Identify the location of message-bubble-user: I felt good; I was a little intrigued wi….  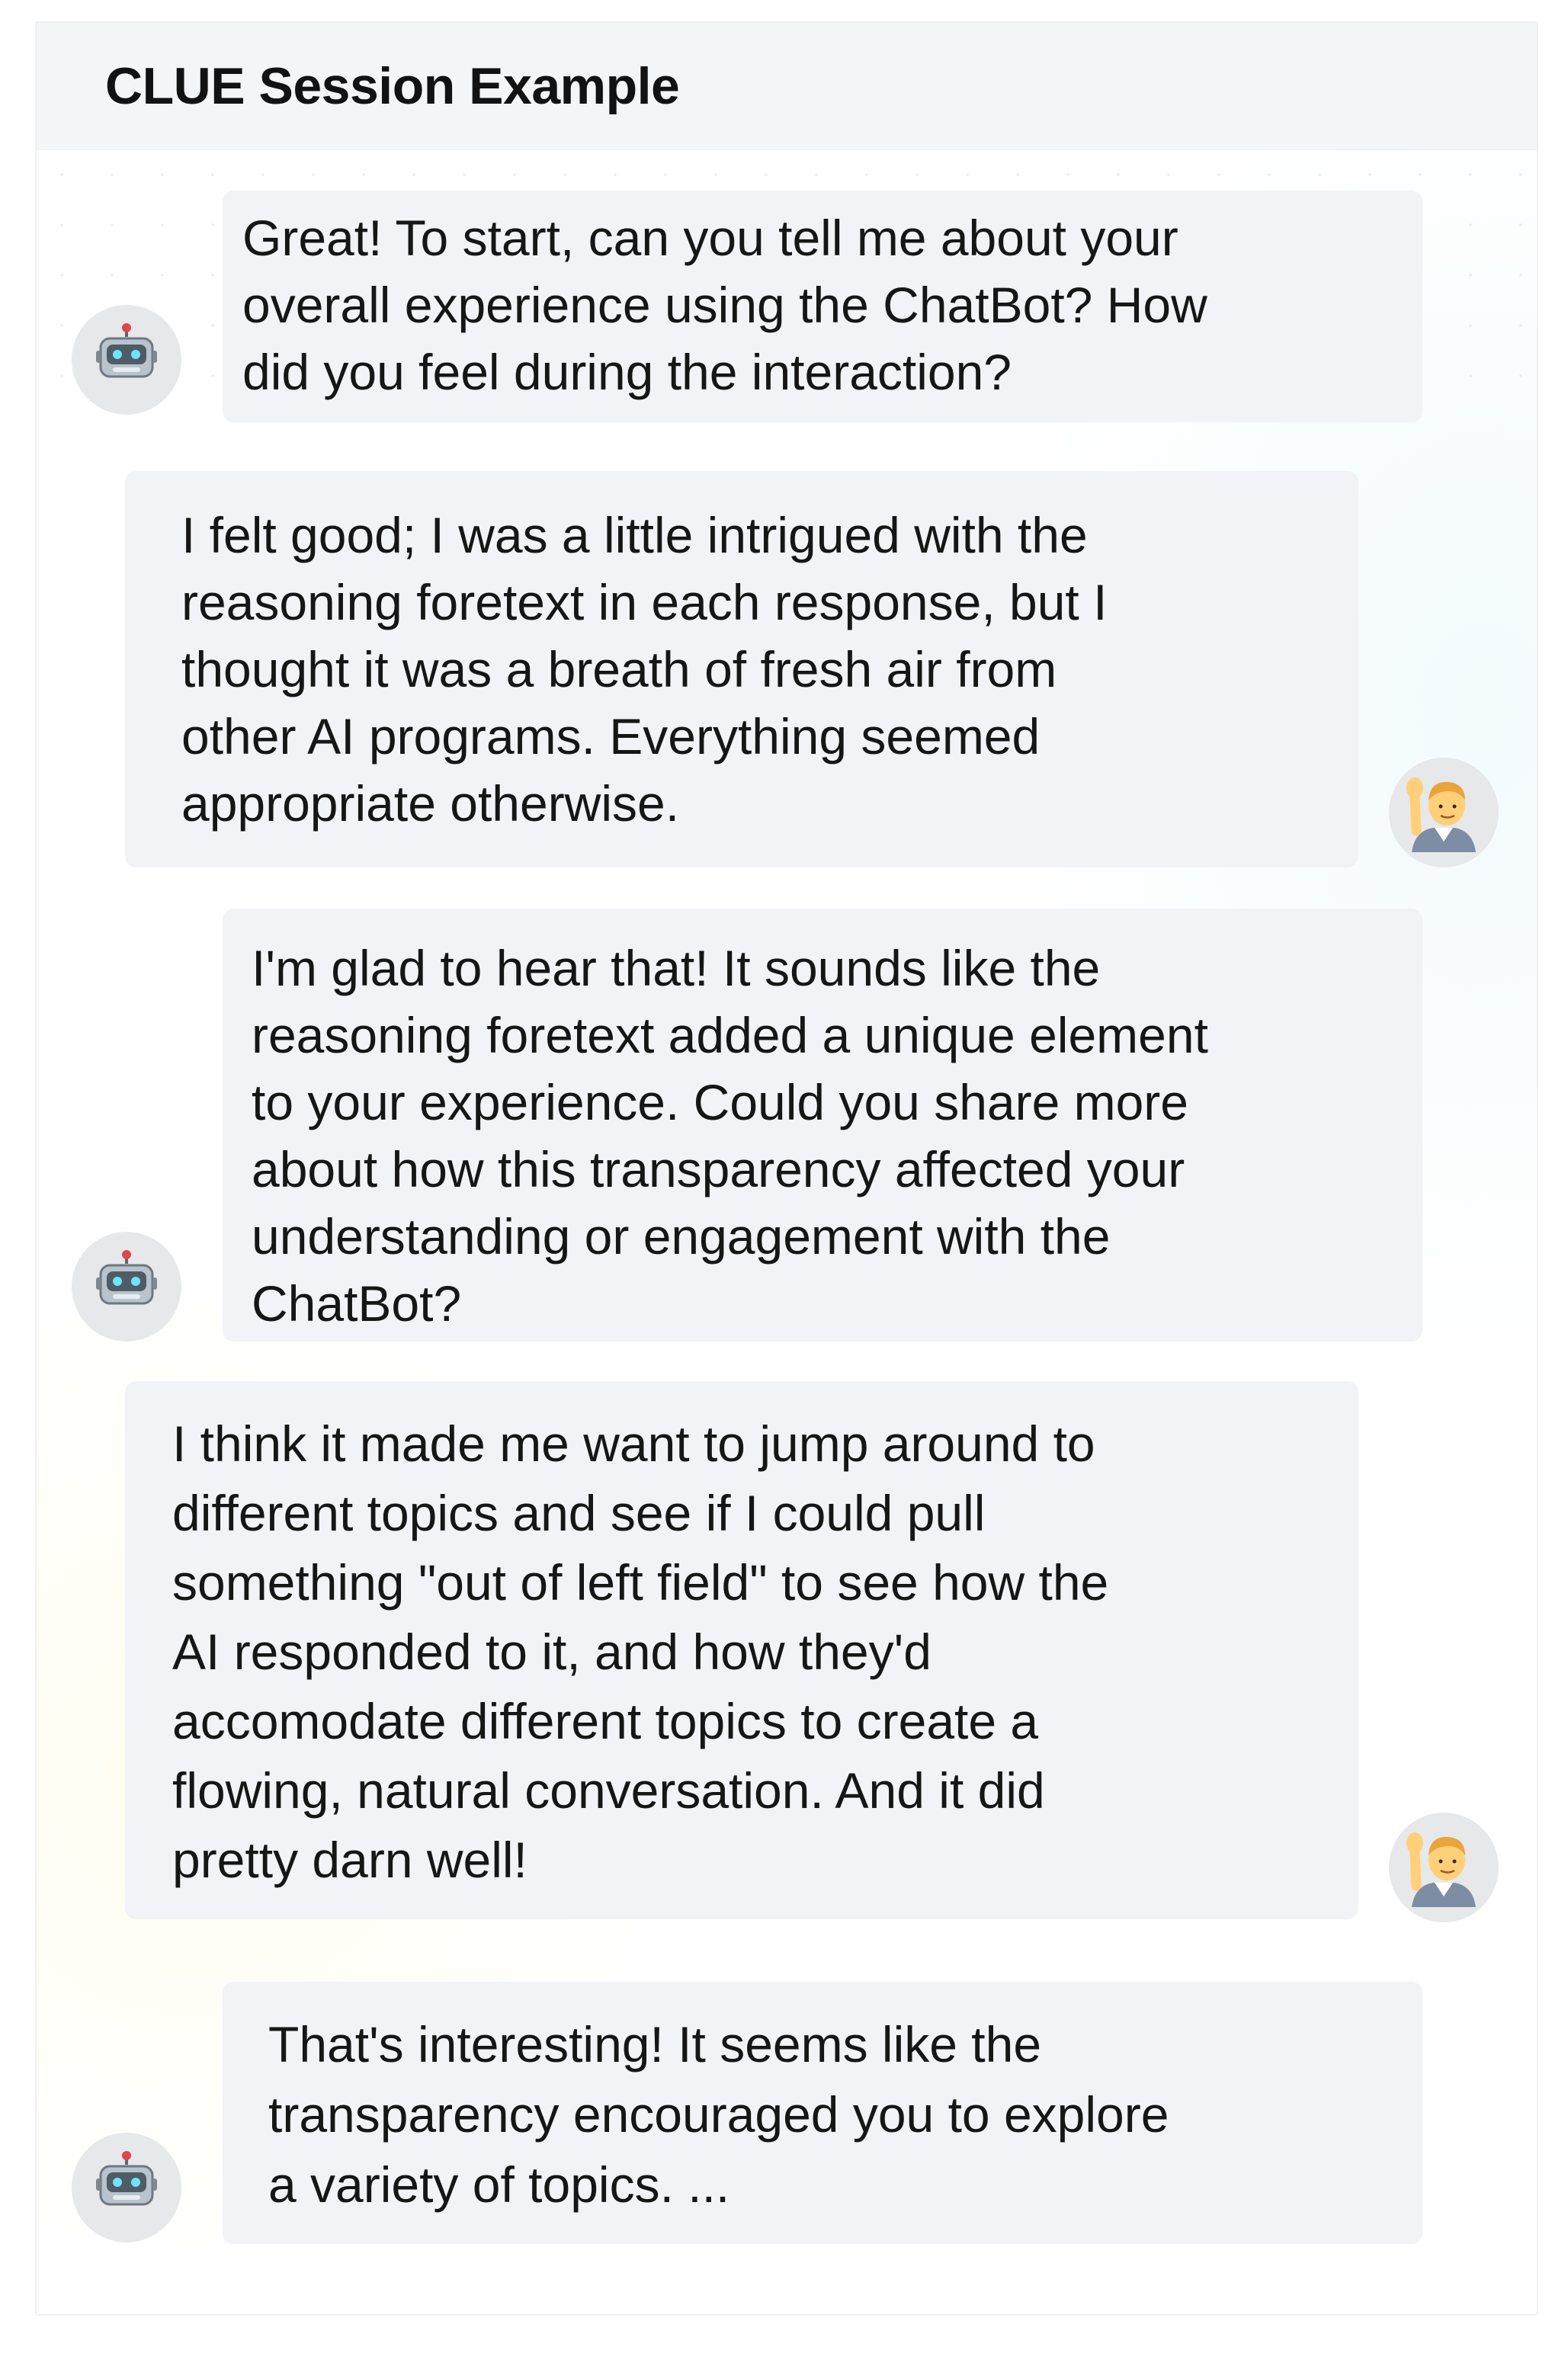
(741, 669).